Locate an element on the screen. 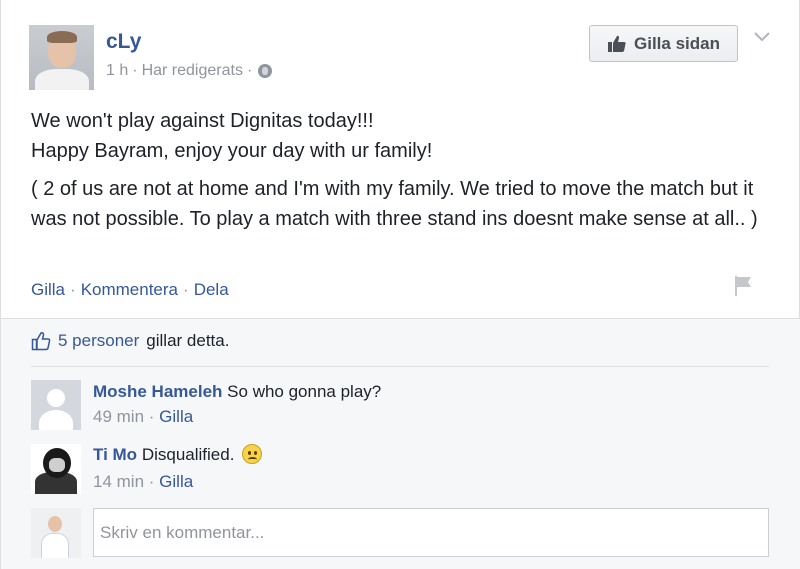 The image size is (800, 569). post-author-name: cLy is located at coordinates (123, 42).